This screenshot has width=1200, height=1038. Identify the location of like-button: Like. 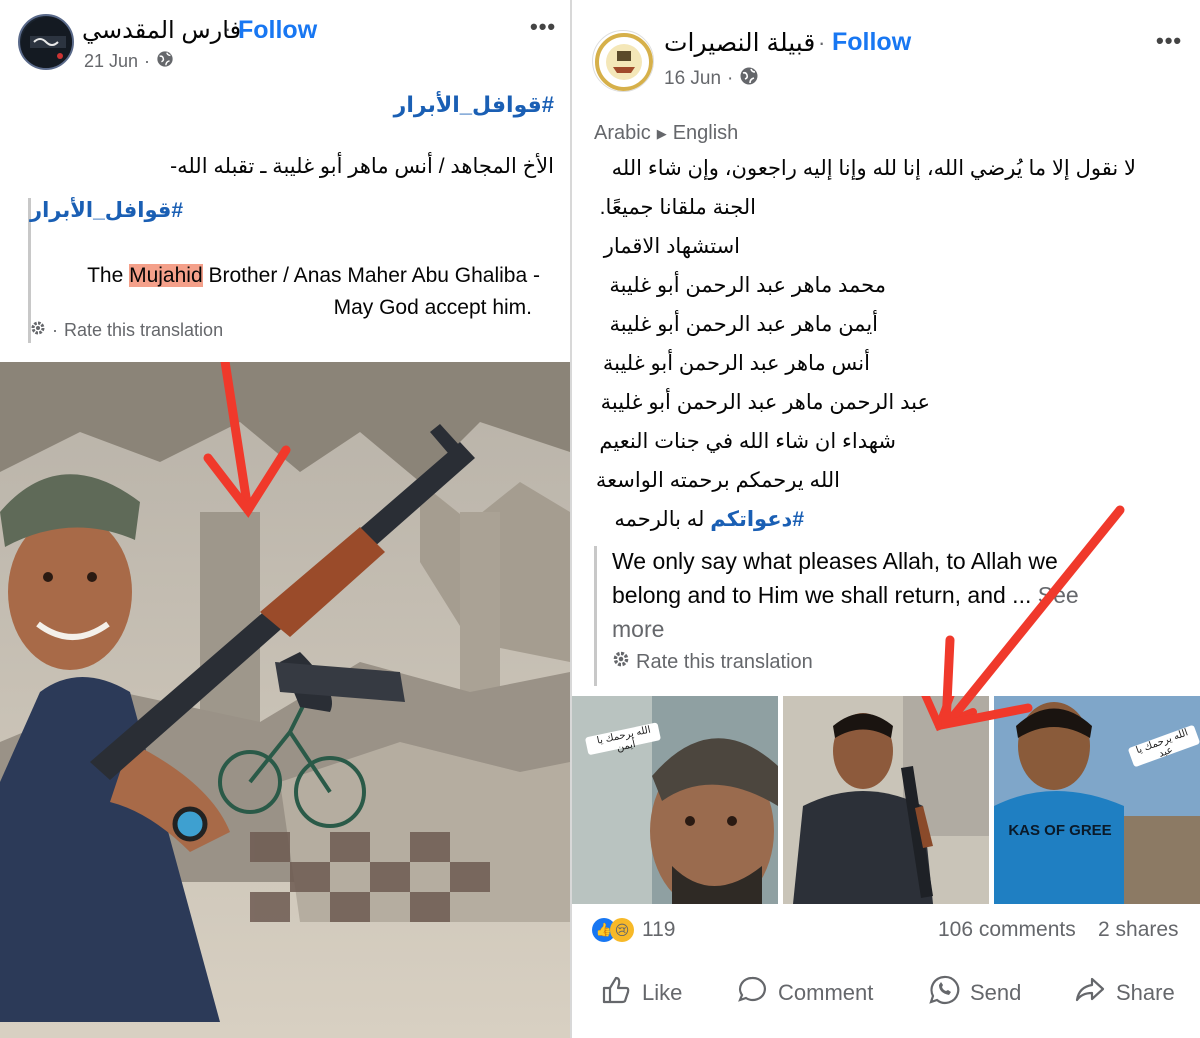
(641, 993).